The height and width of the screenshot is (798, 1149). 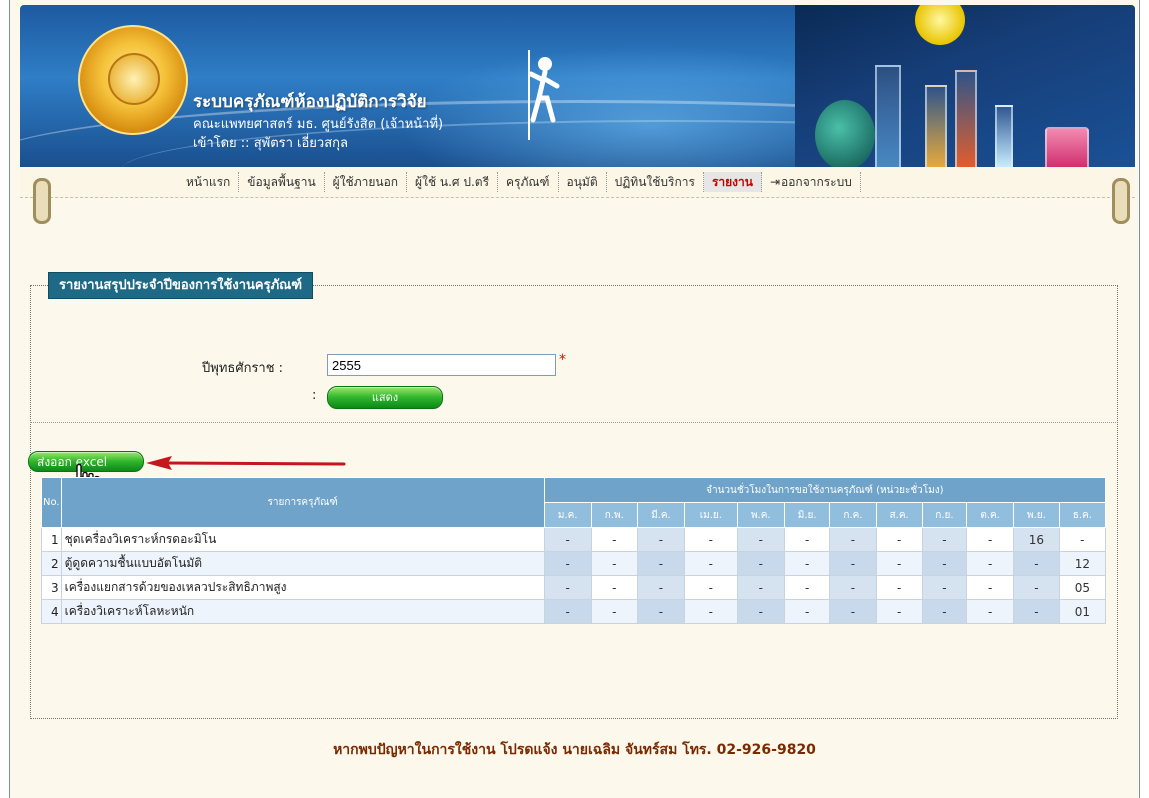 What do you see at coordinates (899, 515) in the screenshot?
I see `month-header: ส.ค.` at bounding box center [899, 515].